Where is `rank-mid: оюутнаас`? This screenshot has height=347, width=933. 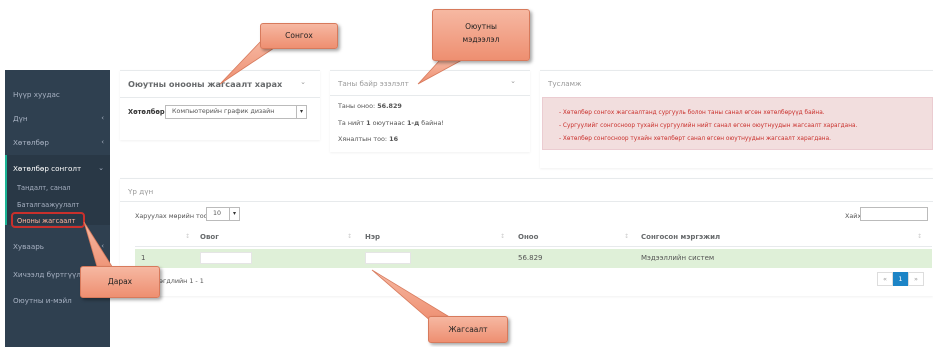 rank-mid: оюутнаас is located at coordinates (388, 123).